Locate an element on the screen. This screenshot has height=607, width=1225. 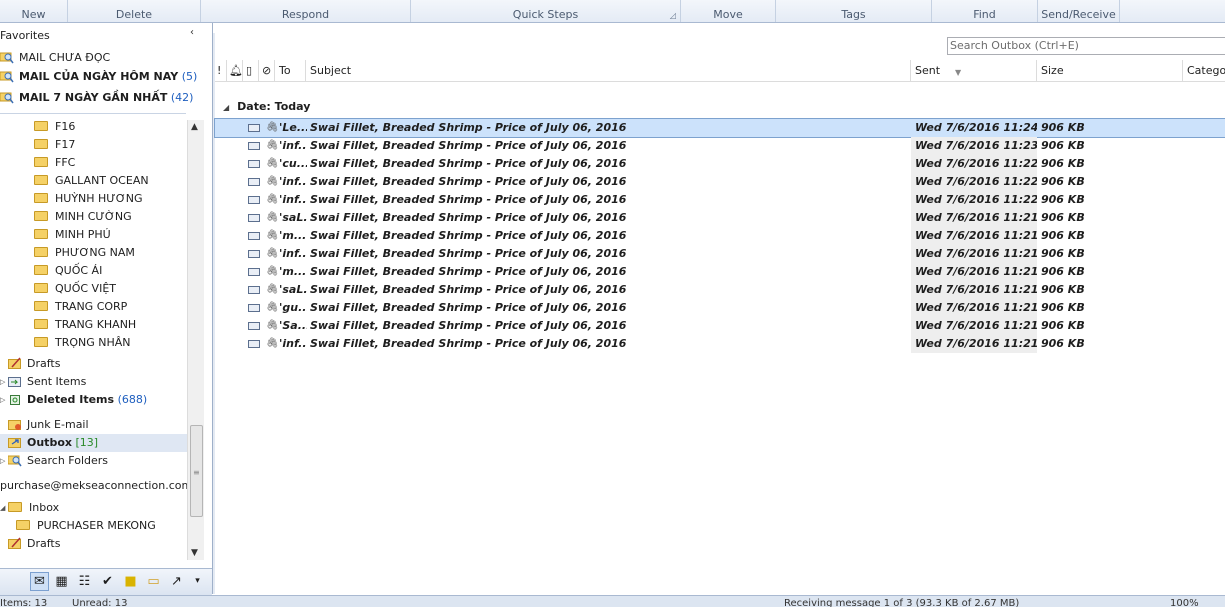
unread-count: (688) is located at coordinates (132, 399).